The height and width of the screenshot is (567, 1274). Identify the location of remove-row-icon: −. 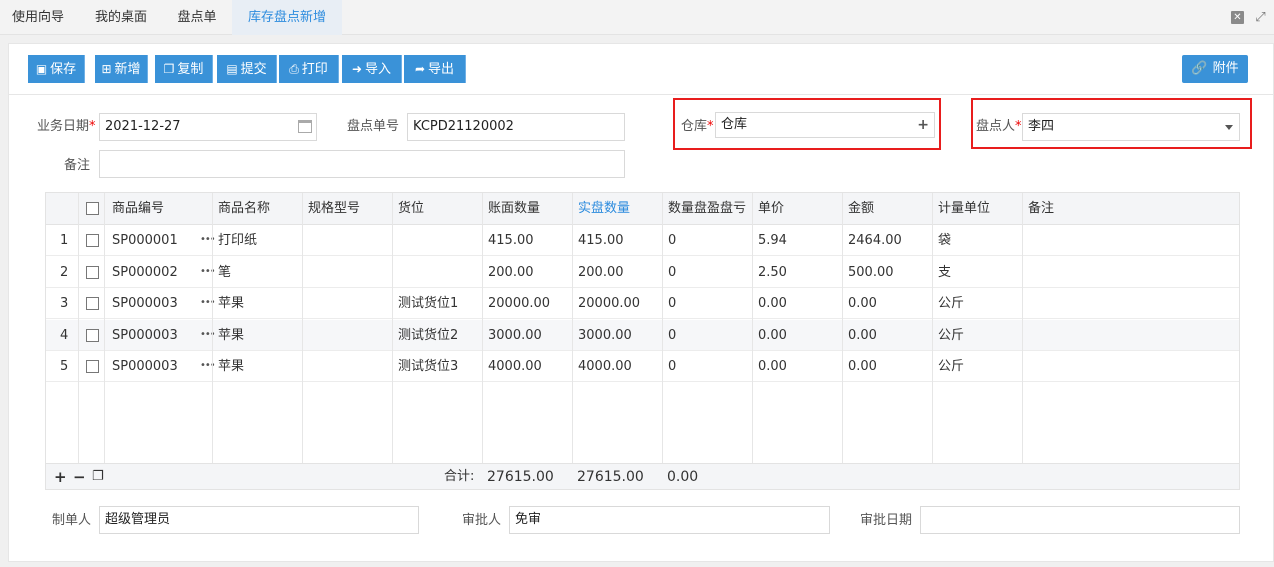
(79, 477).